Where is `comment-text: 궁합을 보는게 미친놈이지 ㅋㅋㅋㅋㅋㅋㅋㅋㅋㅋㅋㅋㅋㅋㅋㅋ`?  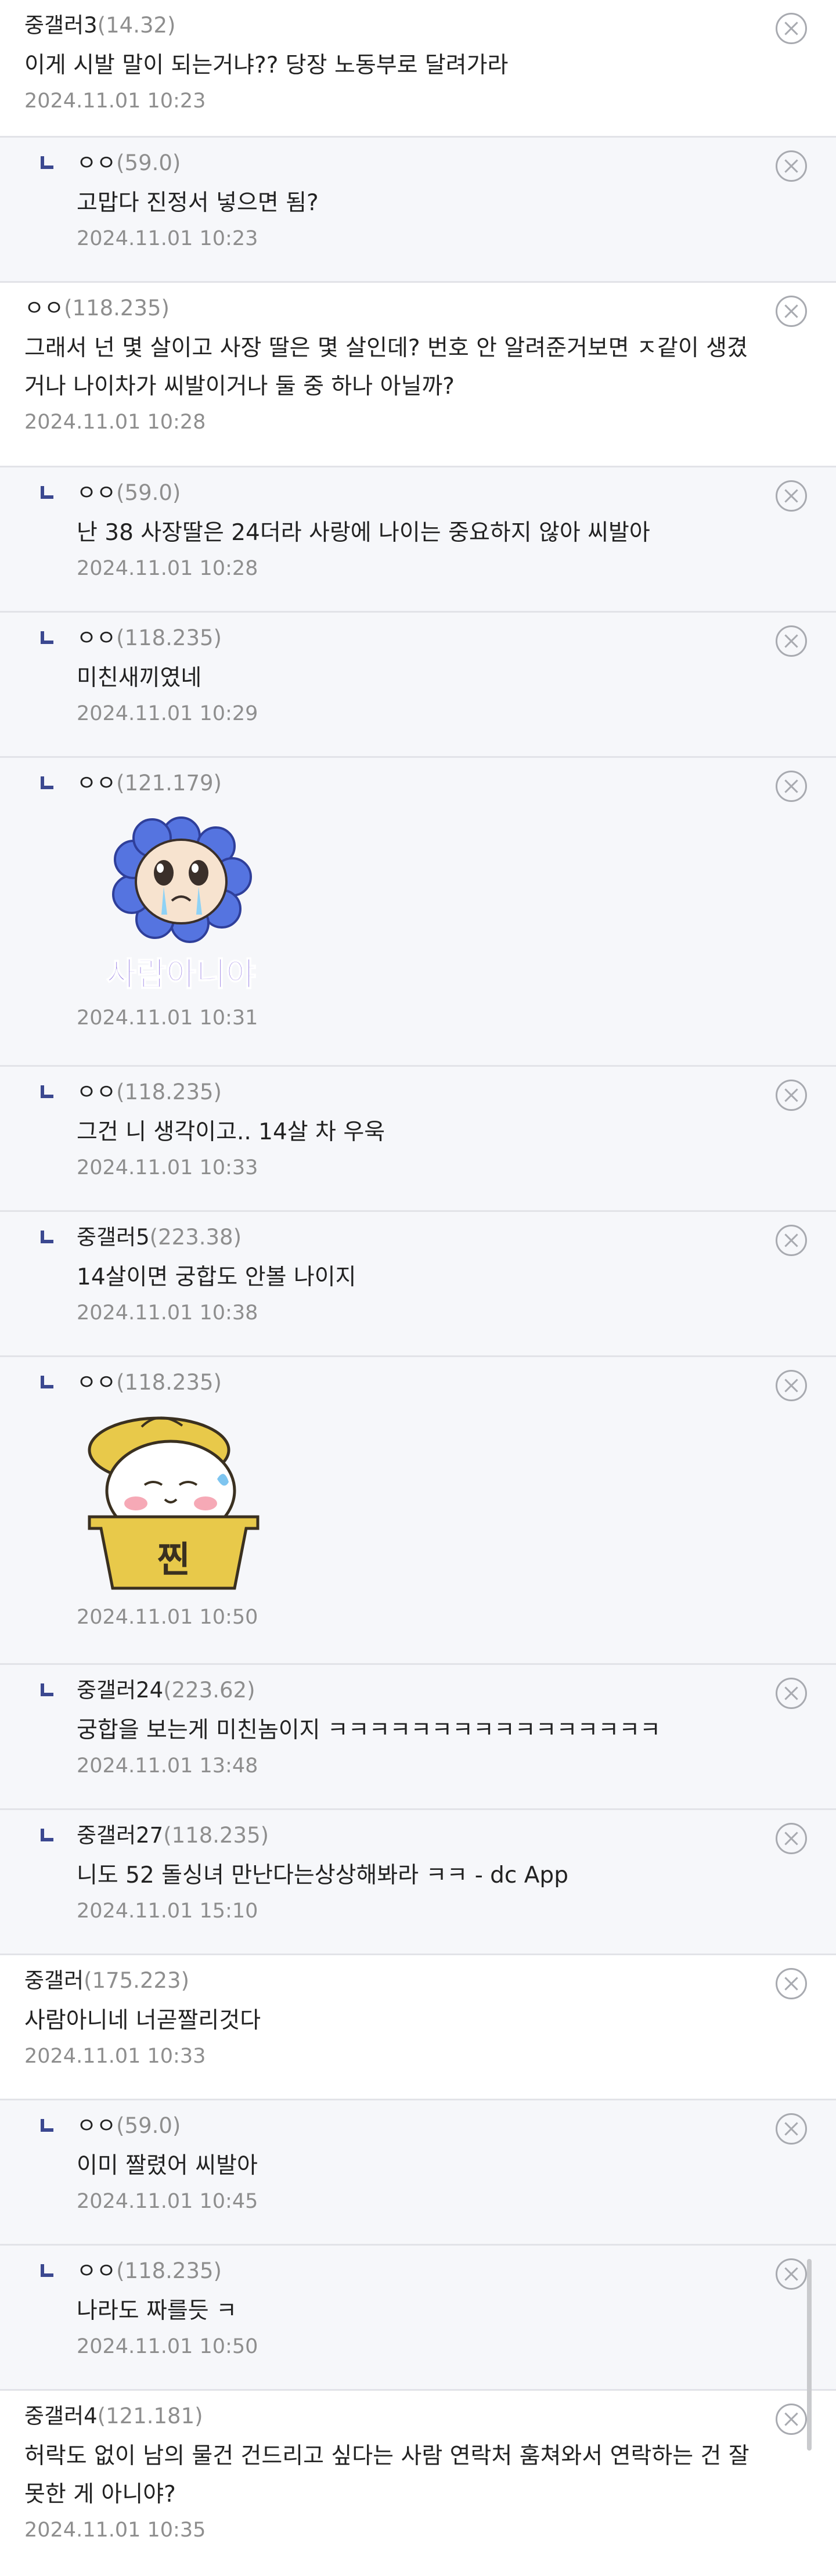 comment-text: 궁합을 보는게 미친놈이지 ㅋㅋㅋㅋㅋㅋㅋㅋㅋㅋㅋㅋㅋㅋㅋㅋ is located at coordinates (369, 1730).